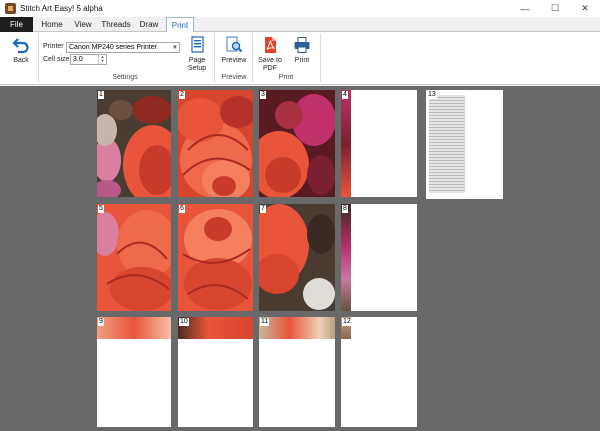  I want to click on cell-size-label: Cell size, so click(56, 59).